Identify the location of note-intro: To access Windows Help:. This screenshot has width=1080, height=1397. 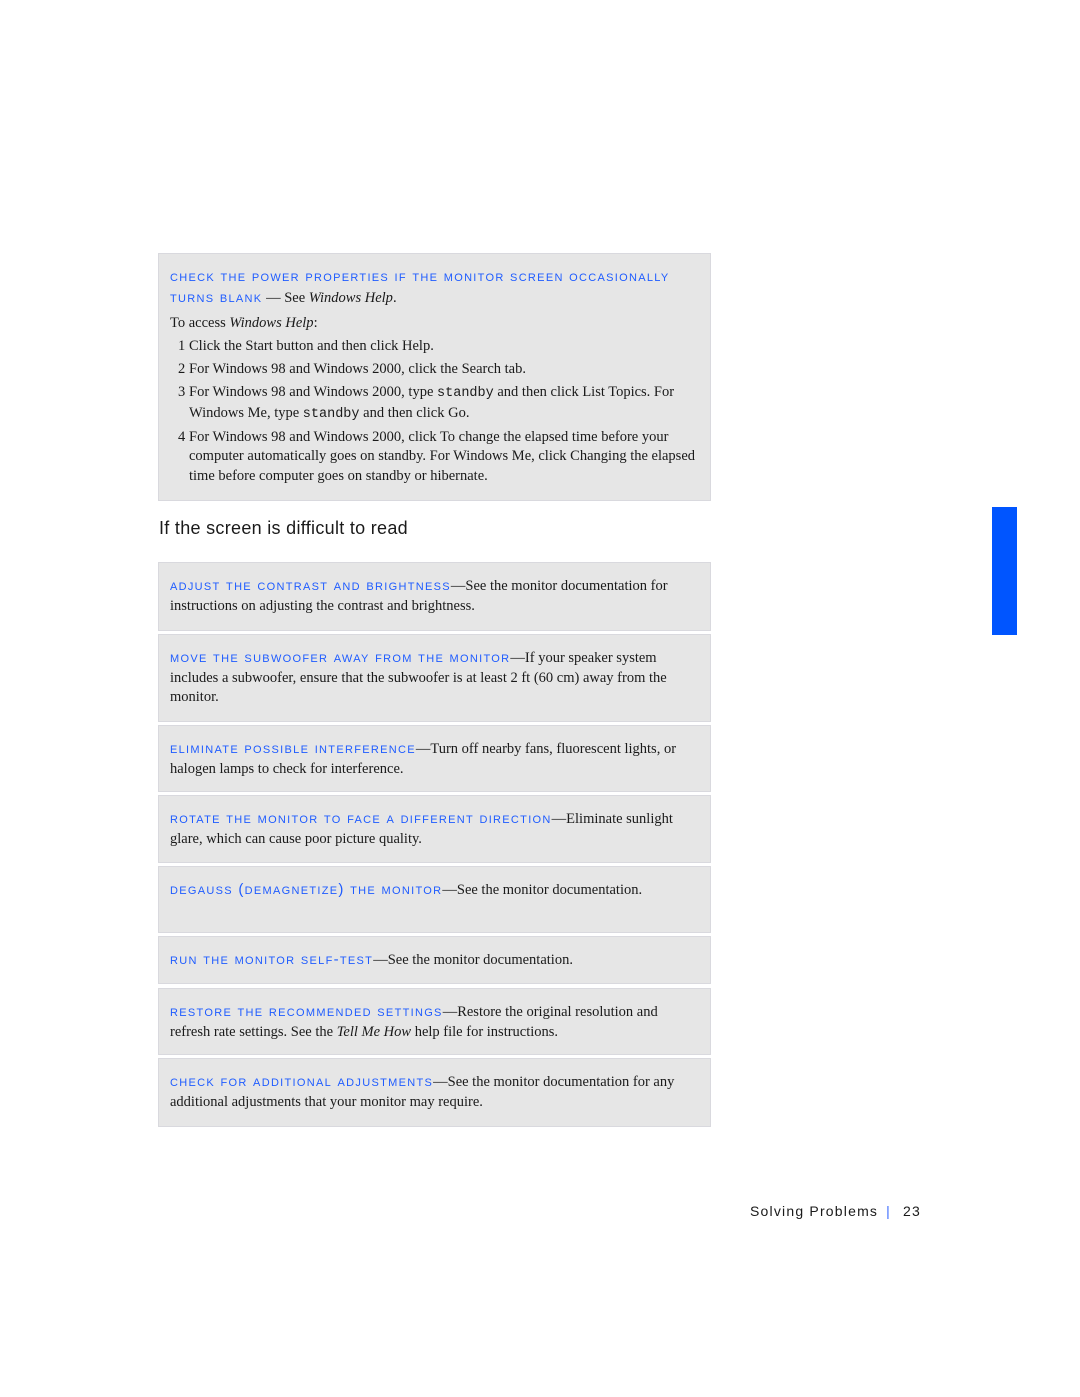
(434, 324).